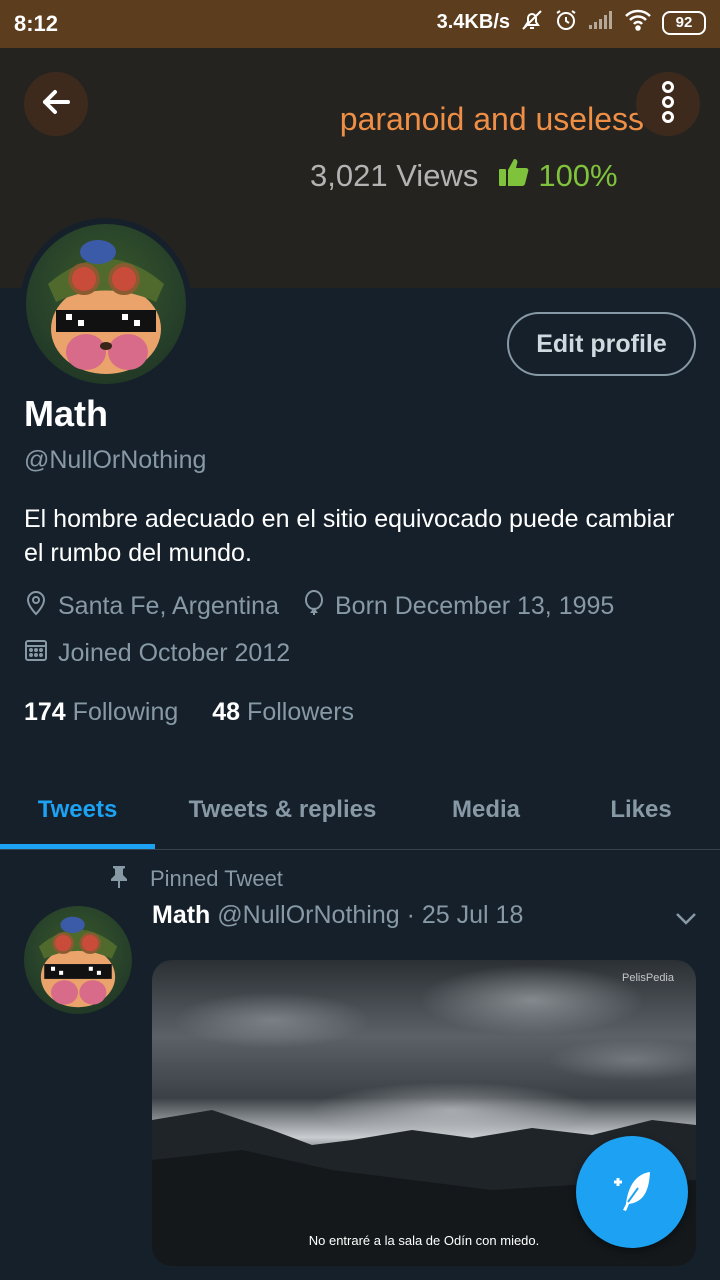  Describe the element at coordinates (78, 960) in the screenshot. I see `tweet-author-avatar` at that location.